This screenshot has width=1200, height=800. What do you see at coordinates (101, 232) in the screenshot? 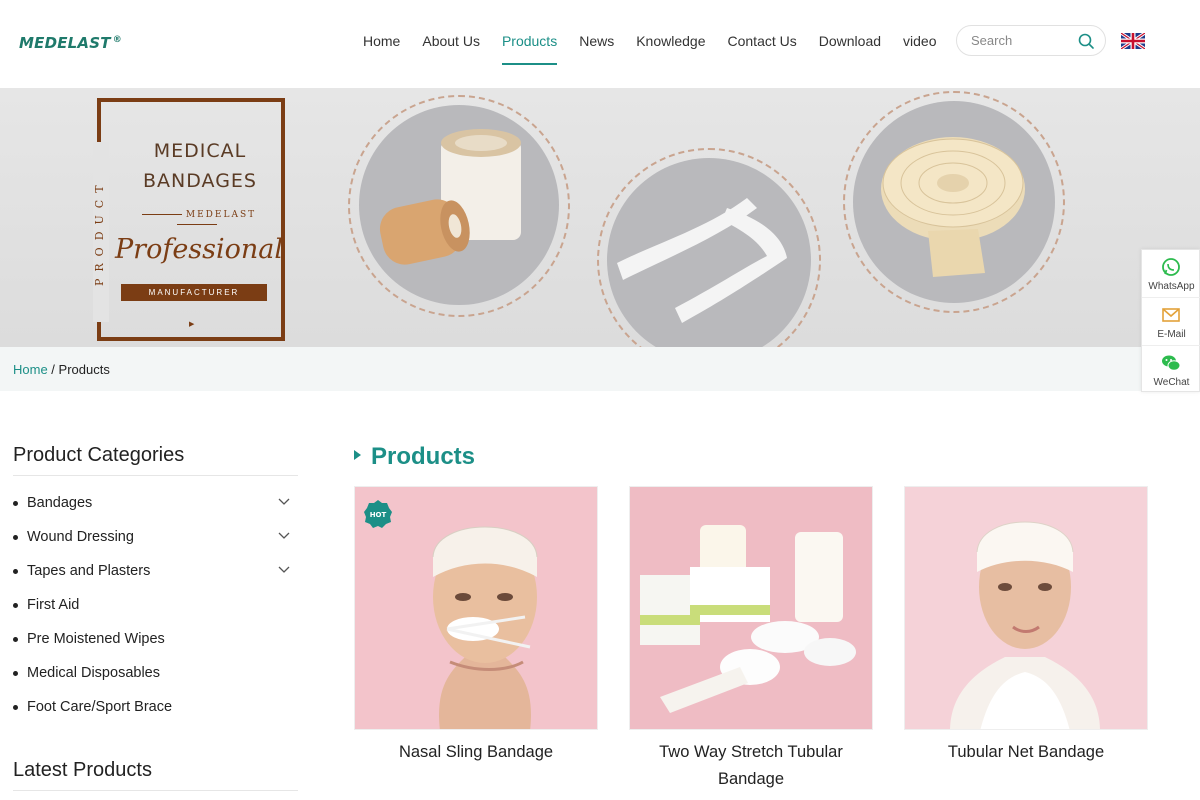
I see `banner-vertical-text: PRODUCT` at bounding box center [101, 232].